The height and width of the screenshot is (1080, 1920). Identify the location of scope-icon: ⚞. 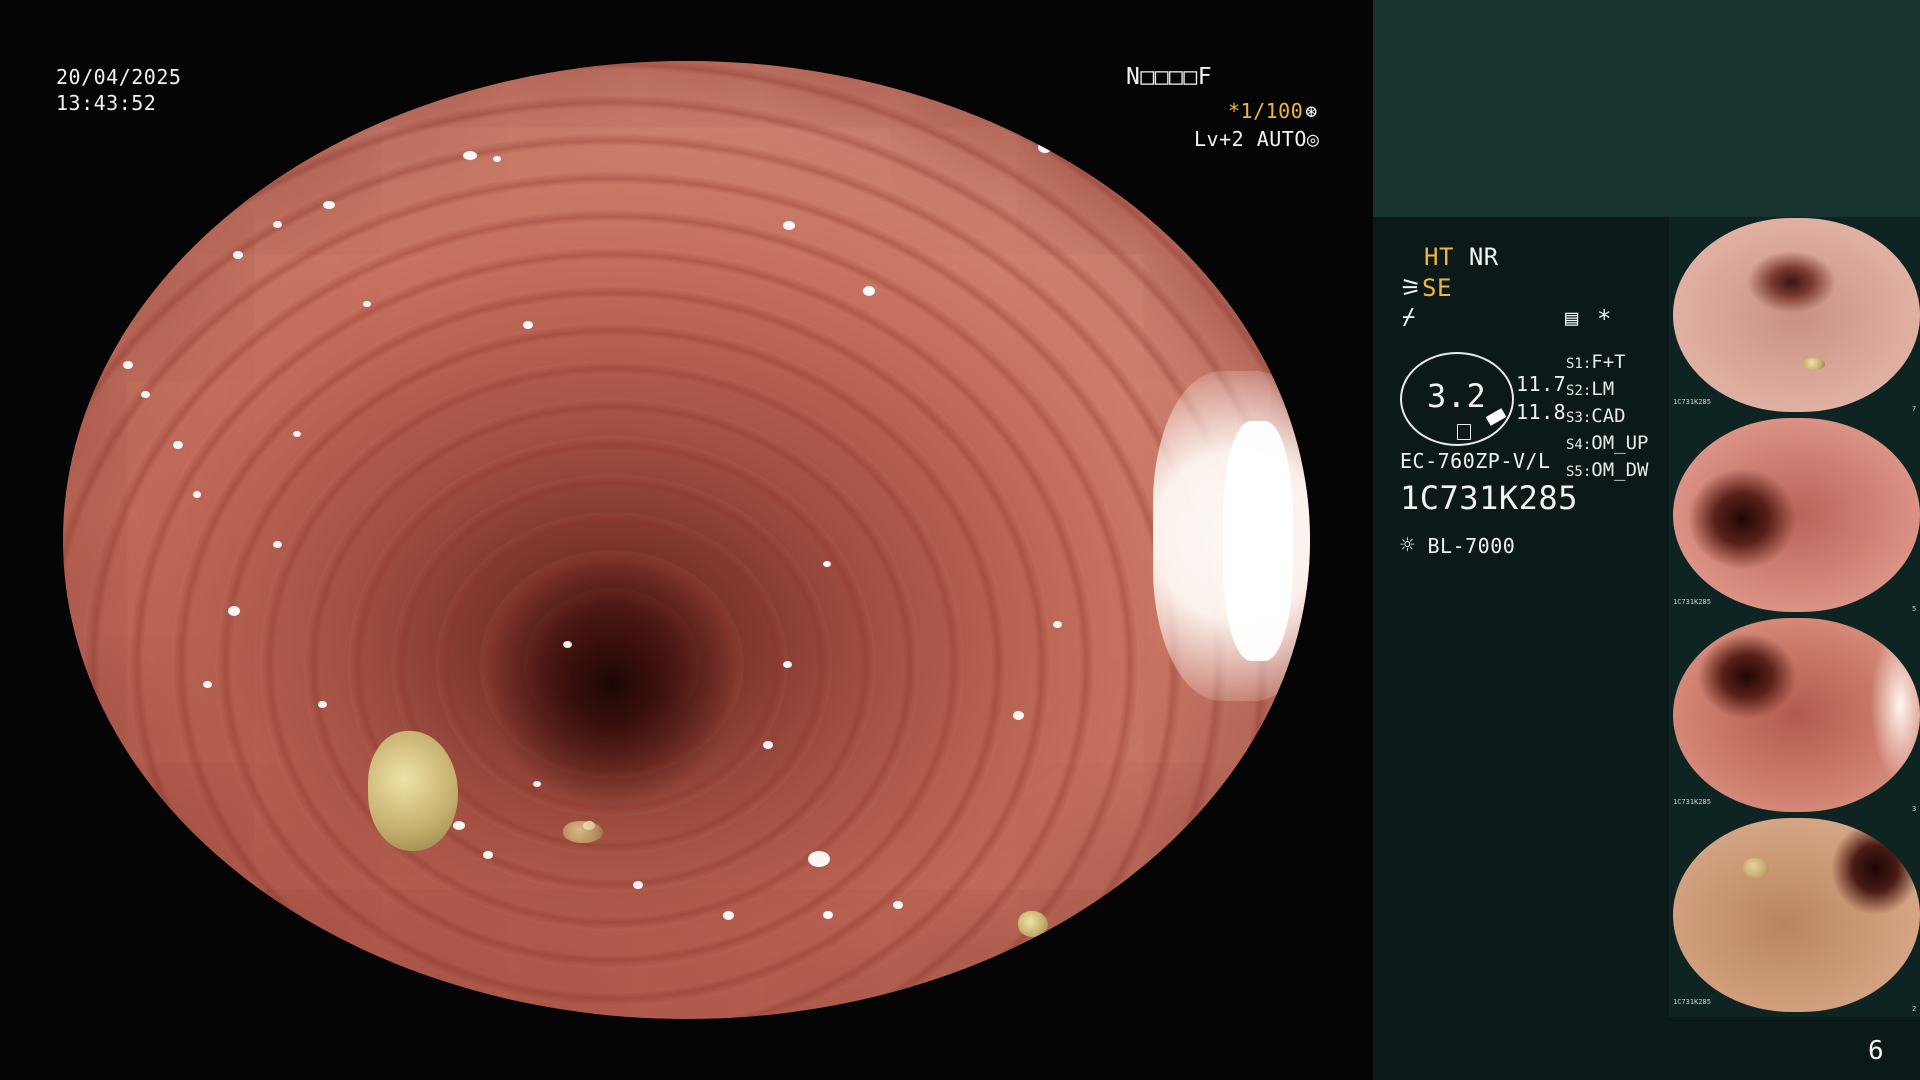
(1411, 288).